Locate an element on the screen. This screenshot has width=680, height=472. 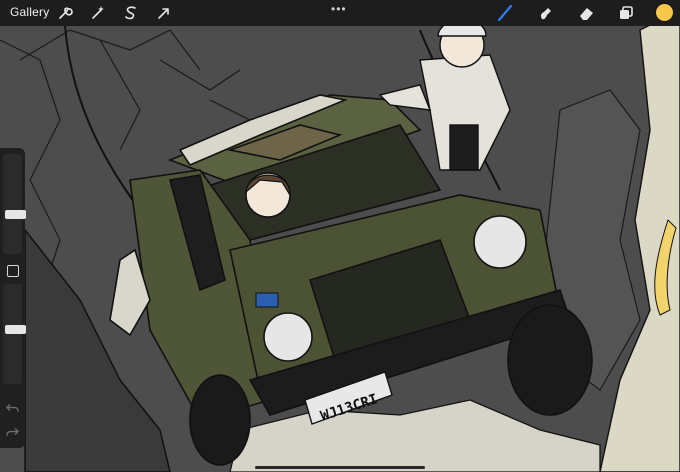
redo-icon is located at coordinates (12, 431).